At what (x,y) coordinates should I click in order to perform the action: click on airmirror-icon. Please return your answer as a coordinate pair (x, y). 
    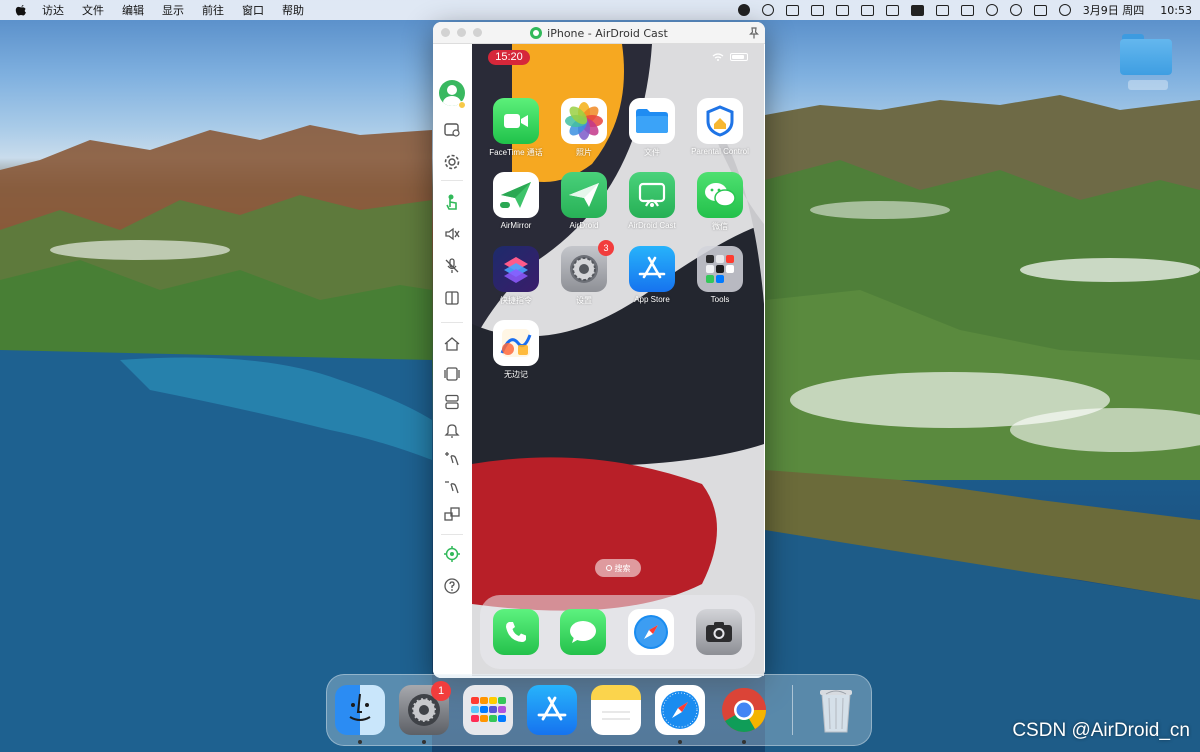
    Looking at the image, I should click on (516, 195).